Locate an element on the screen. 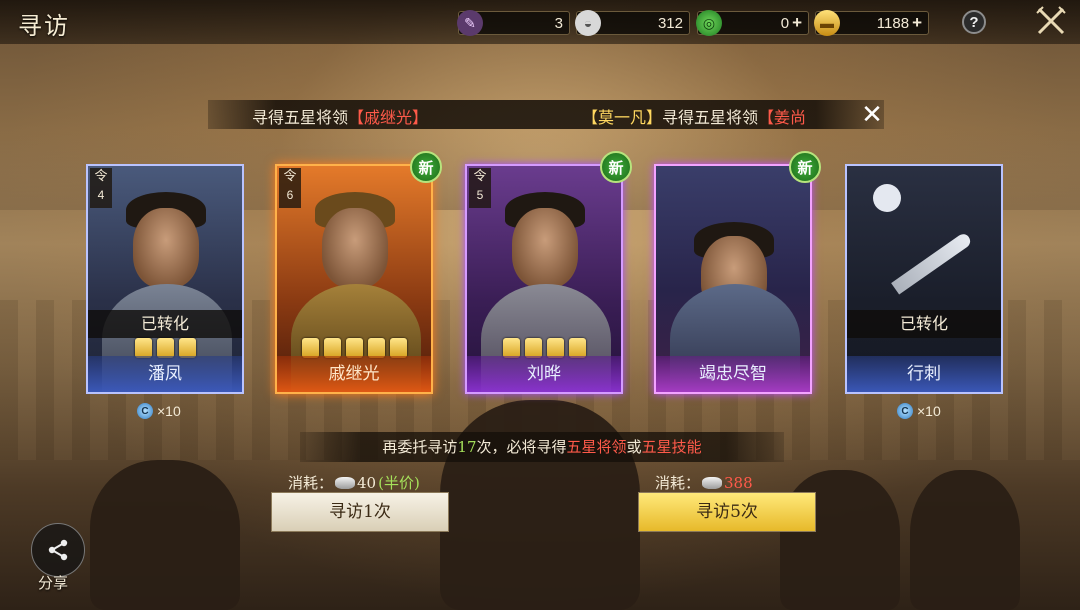 The height and width of the screenshot is (610, 1080). top-bar: 寻访 ✎ 3 ◒ 312 ◎ 0 + ▬ 1188 + ? is located at coordinates (540, 22).